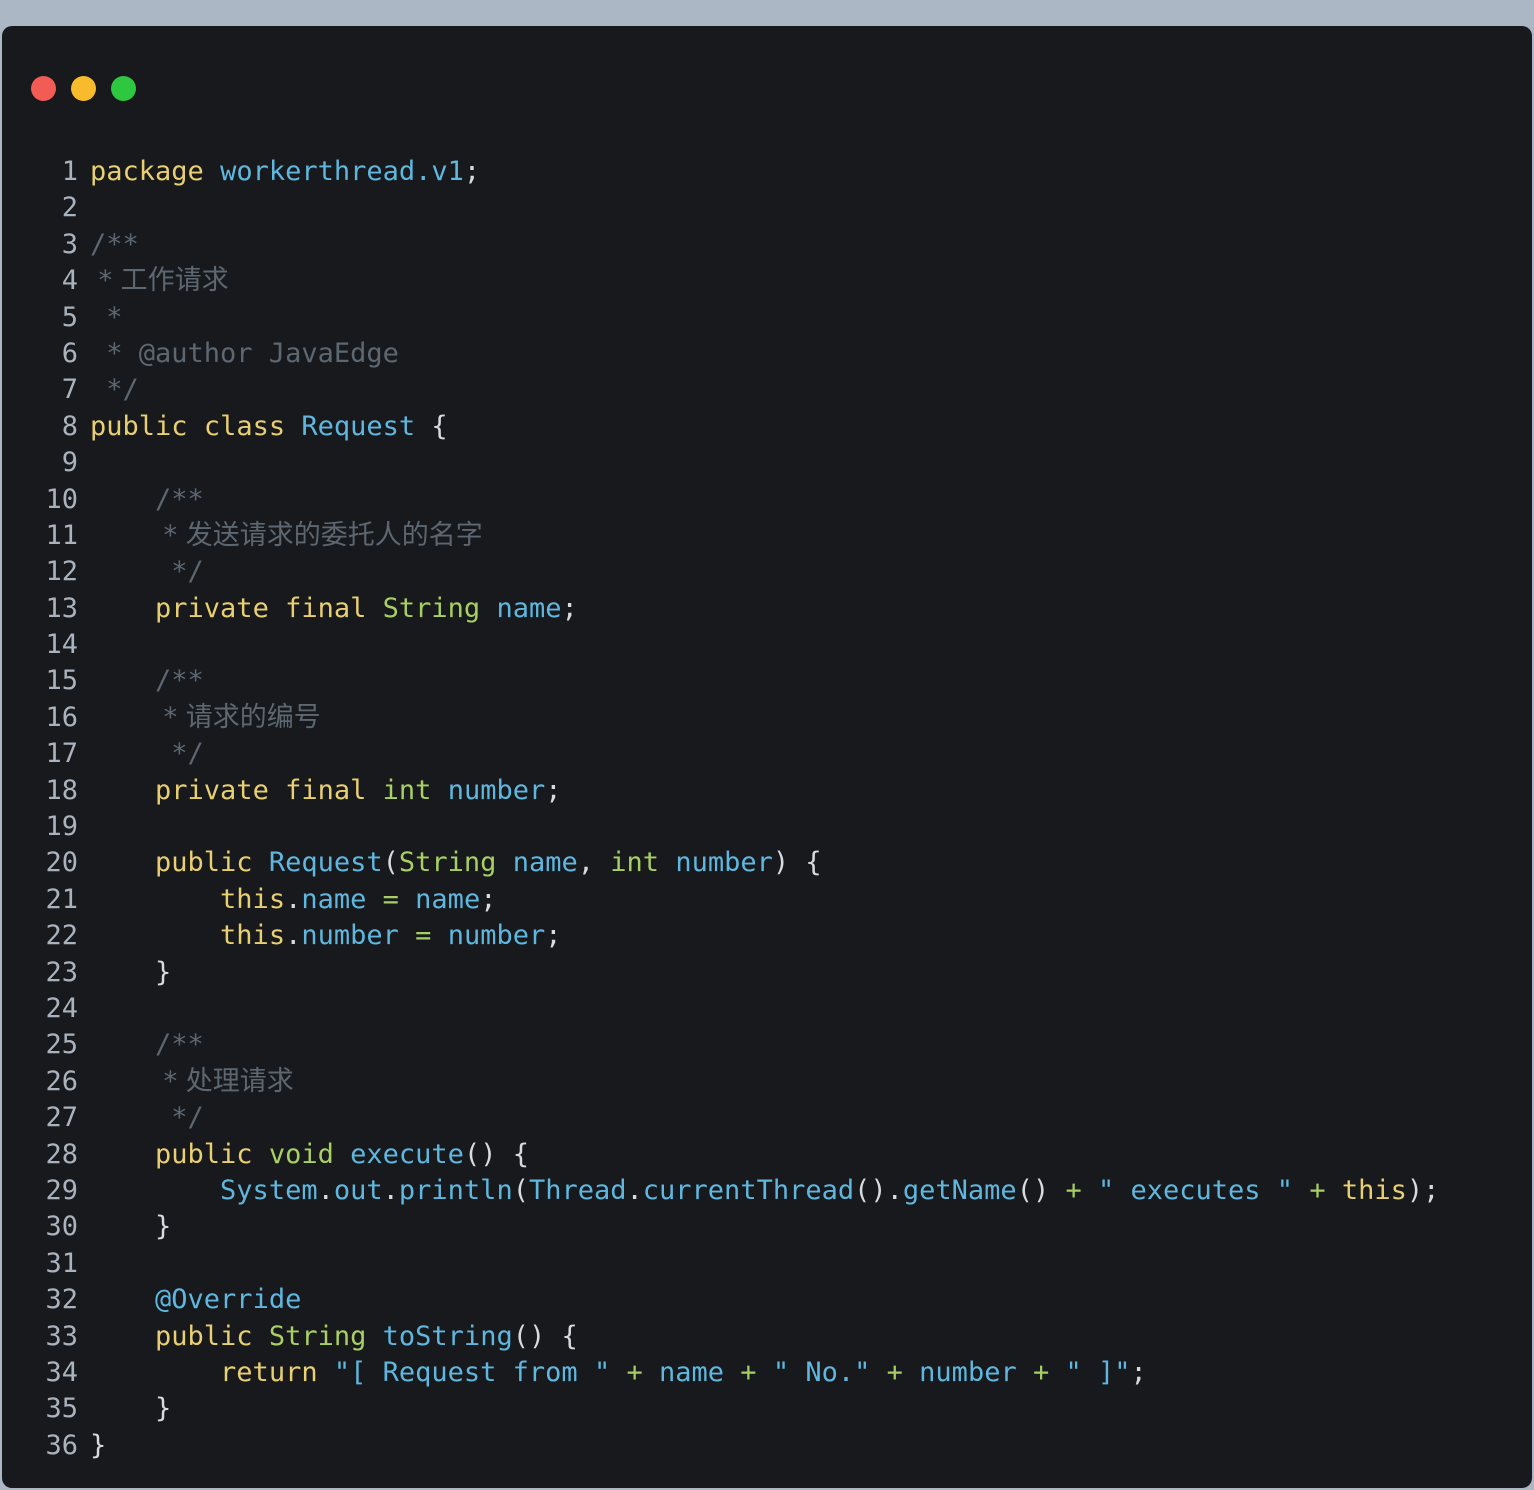  I want to click on keyword-token: this, so click(253, 936).